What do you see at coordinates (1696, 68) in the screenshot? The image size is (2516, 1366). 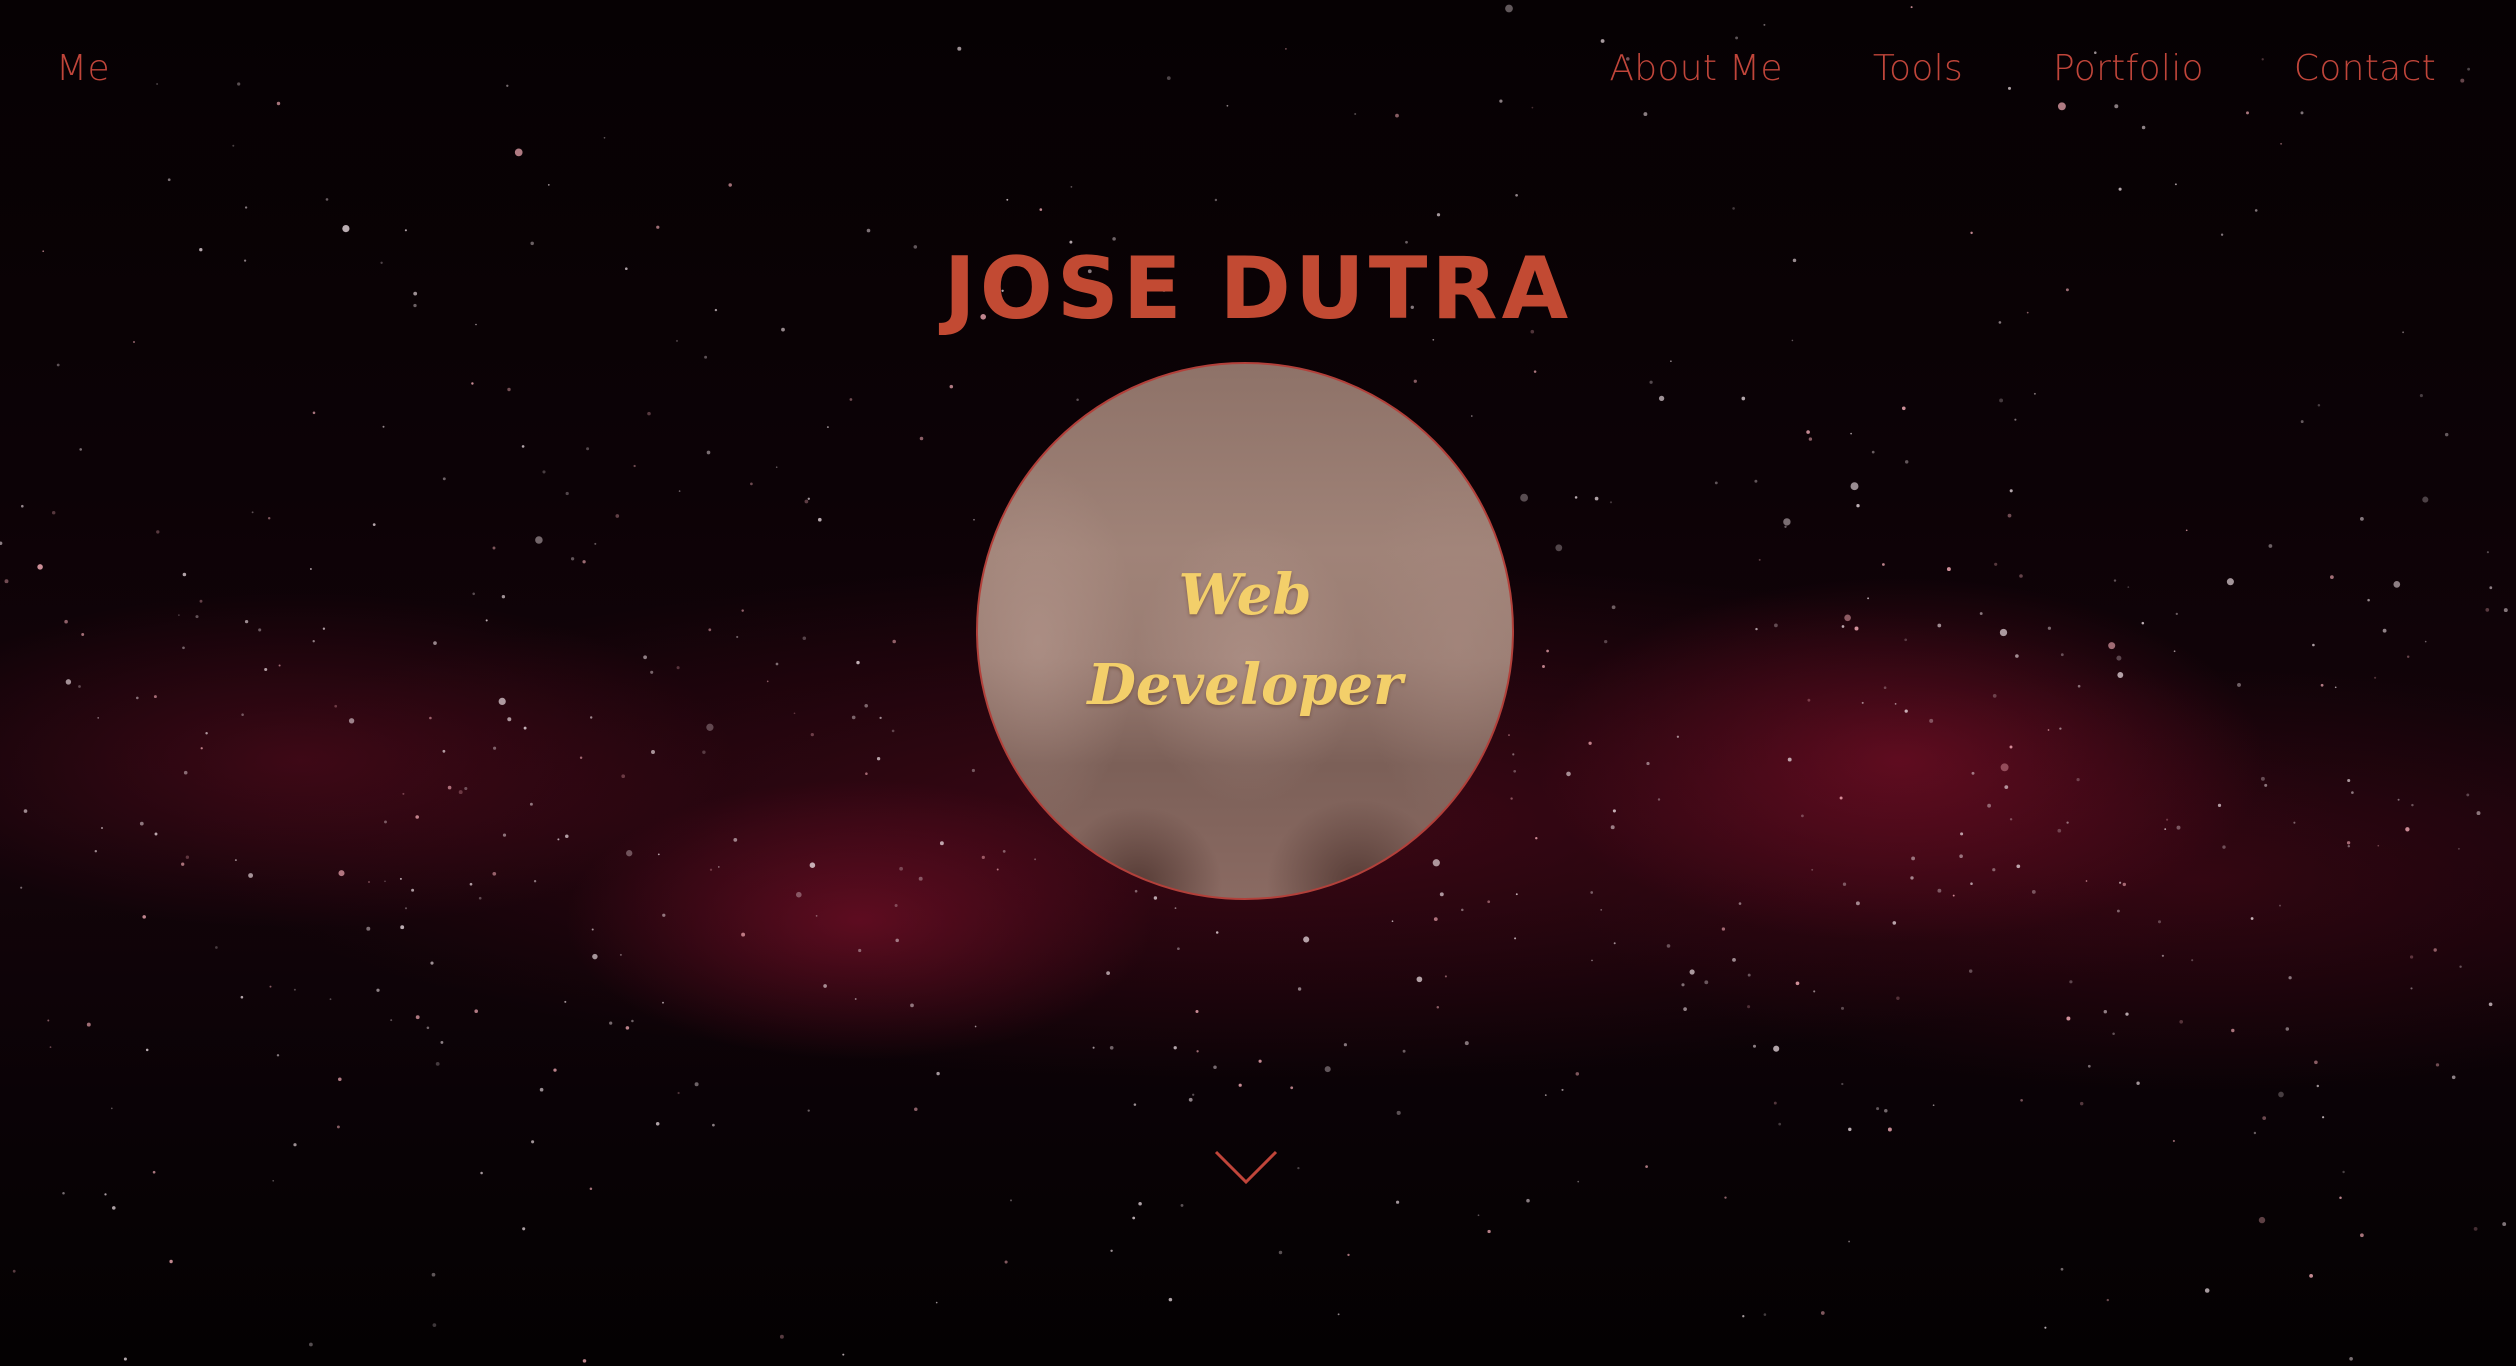 I see `nav-link-about-me: About Me` at bounding box center [1696, 68].